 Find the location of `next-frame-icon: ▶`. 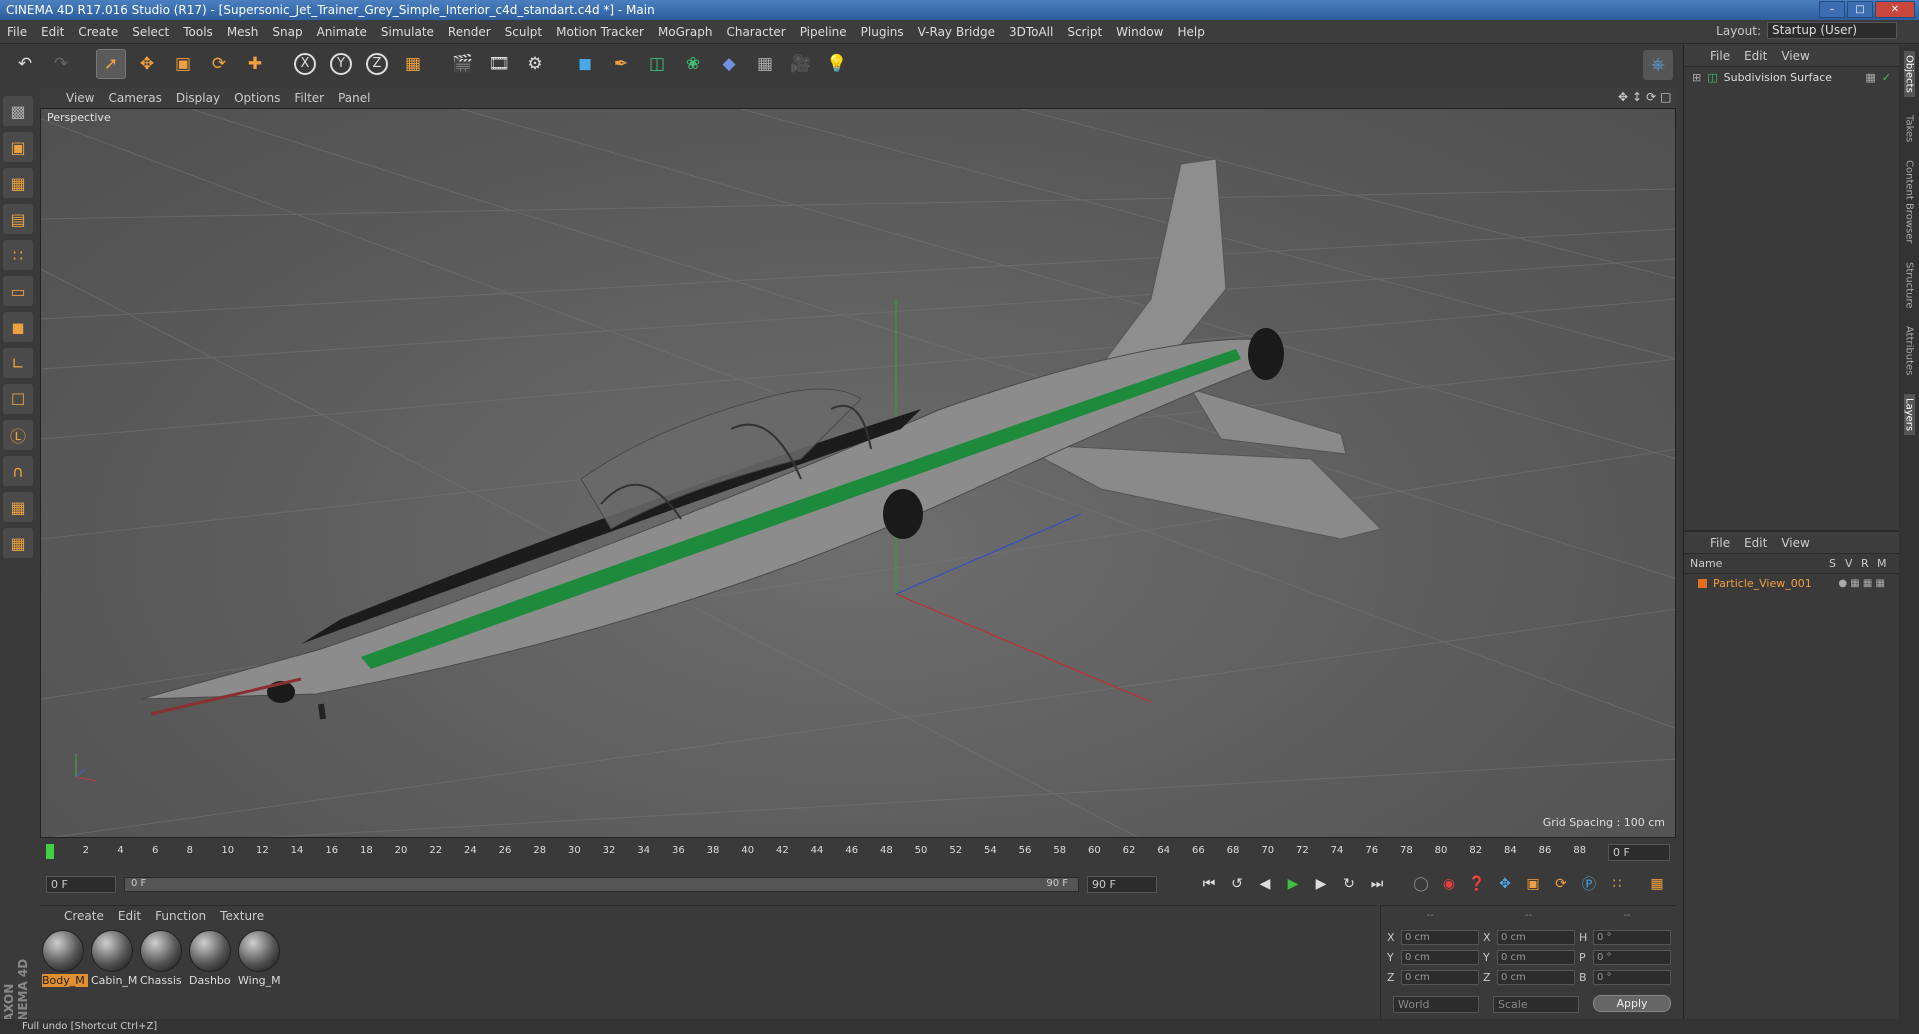

next-frame-icon: ▶ is located at coordinates (1321, 884).